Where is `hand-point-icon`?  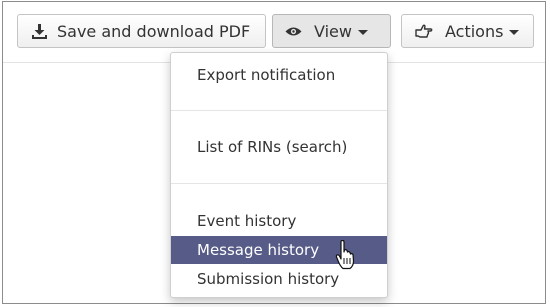 hand-point-icon is located at coordinates (424, 31).